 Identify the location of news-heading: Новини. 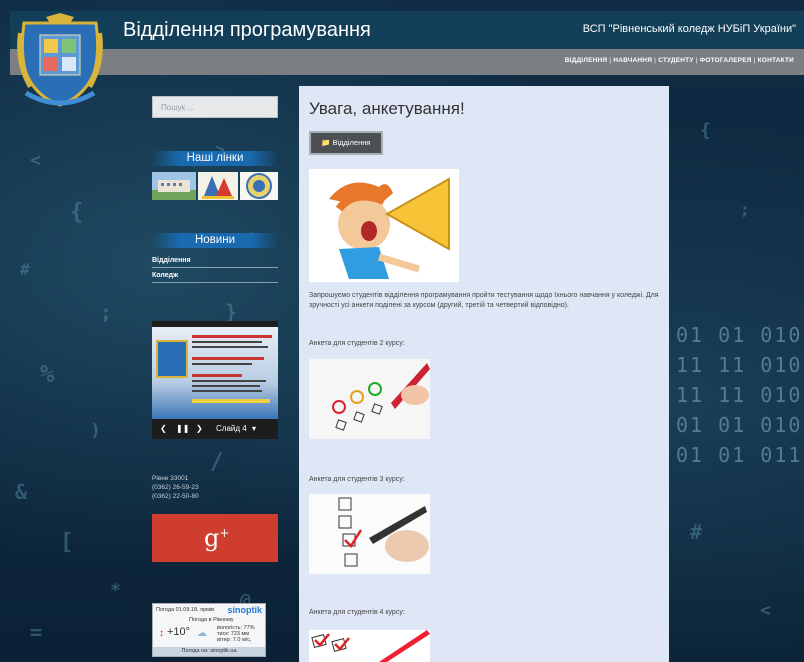
(215, 240).